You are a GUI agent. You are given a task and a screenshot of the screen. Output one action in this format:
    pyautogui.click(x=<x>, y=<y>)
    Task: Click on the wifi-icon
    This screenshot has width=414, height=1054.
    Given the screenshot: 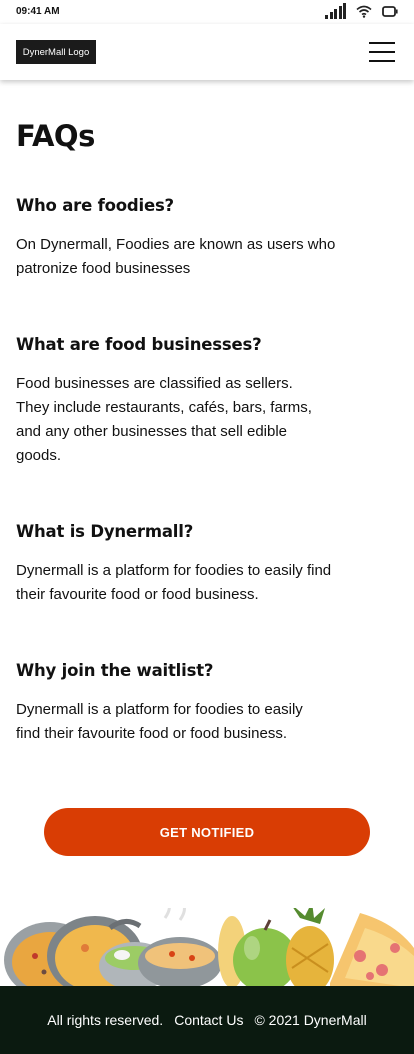 What is the action you would take?
    pyautogui.click(x=364, y=11)
    